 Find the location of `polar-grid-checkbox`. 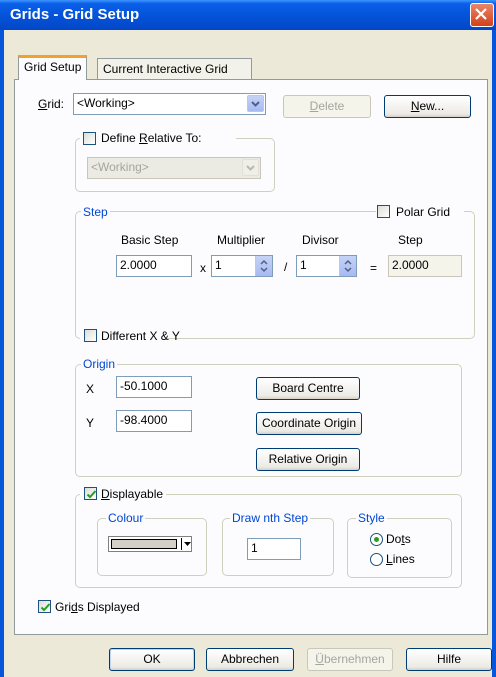

polar-grid-checkbox is located at coordinates (383, 211).